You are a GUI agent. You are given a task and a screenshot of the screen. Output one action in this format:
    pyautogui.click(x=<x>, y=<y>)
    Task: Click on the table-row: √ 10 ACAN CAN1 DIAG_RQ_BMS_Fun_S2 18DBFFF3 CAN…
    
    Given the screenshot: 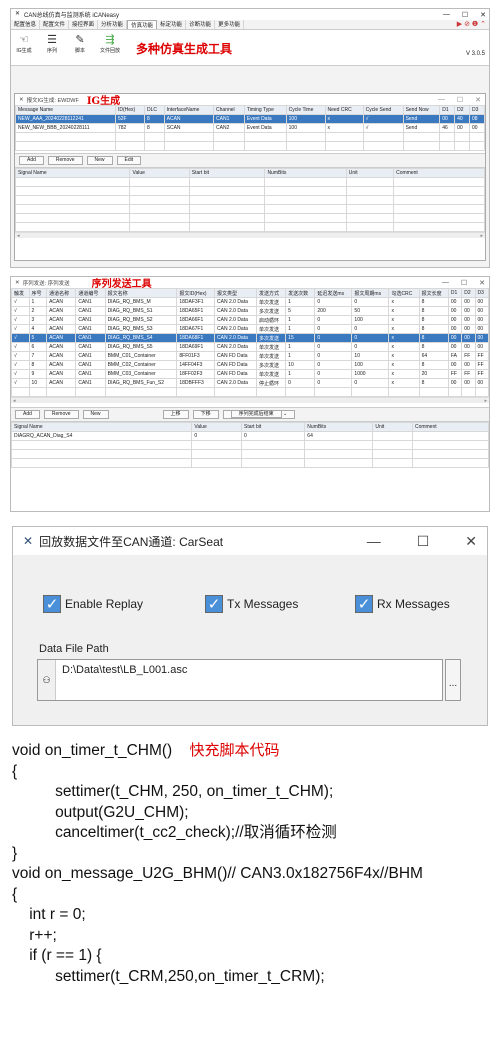 What is the action you would take?
    pyautogui.click(x=250, y=383)
    